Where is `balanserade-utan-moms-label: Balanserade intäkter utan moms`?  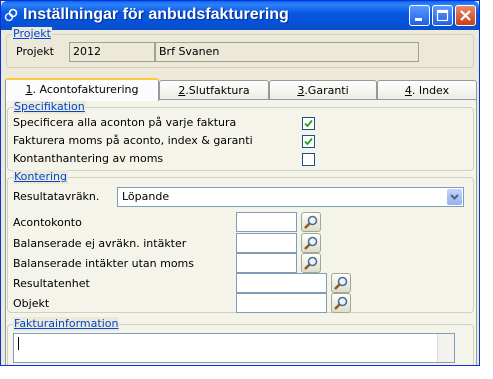
balanserade-utan-moms-label: Balanserade intäkter utan moms is located at coordinates (104, 263).